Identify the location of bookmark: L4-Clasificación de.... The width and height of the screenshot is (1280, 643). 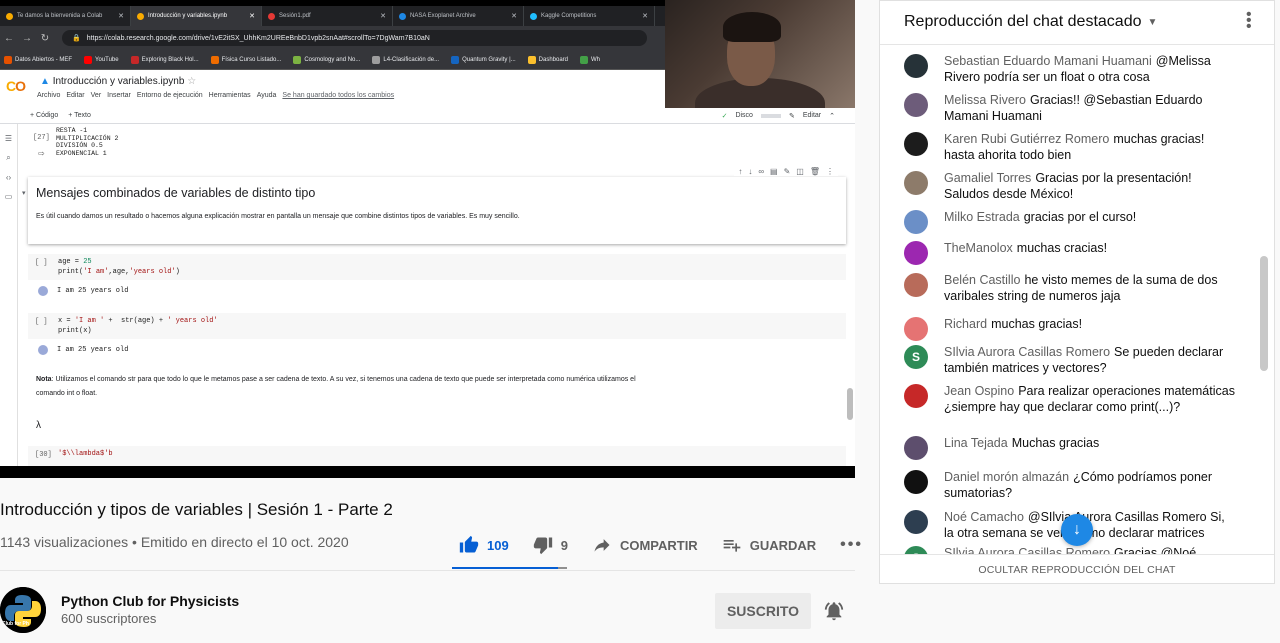
(405, 59).